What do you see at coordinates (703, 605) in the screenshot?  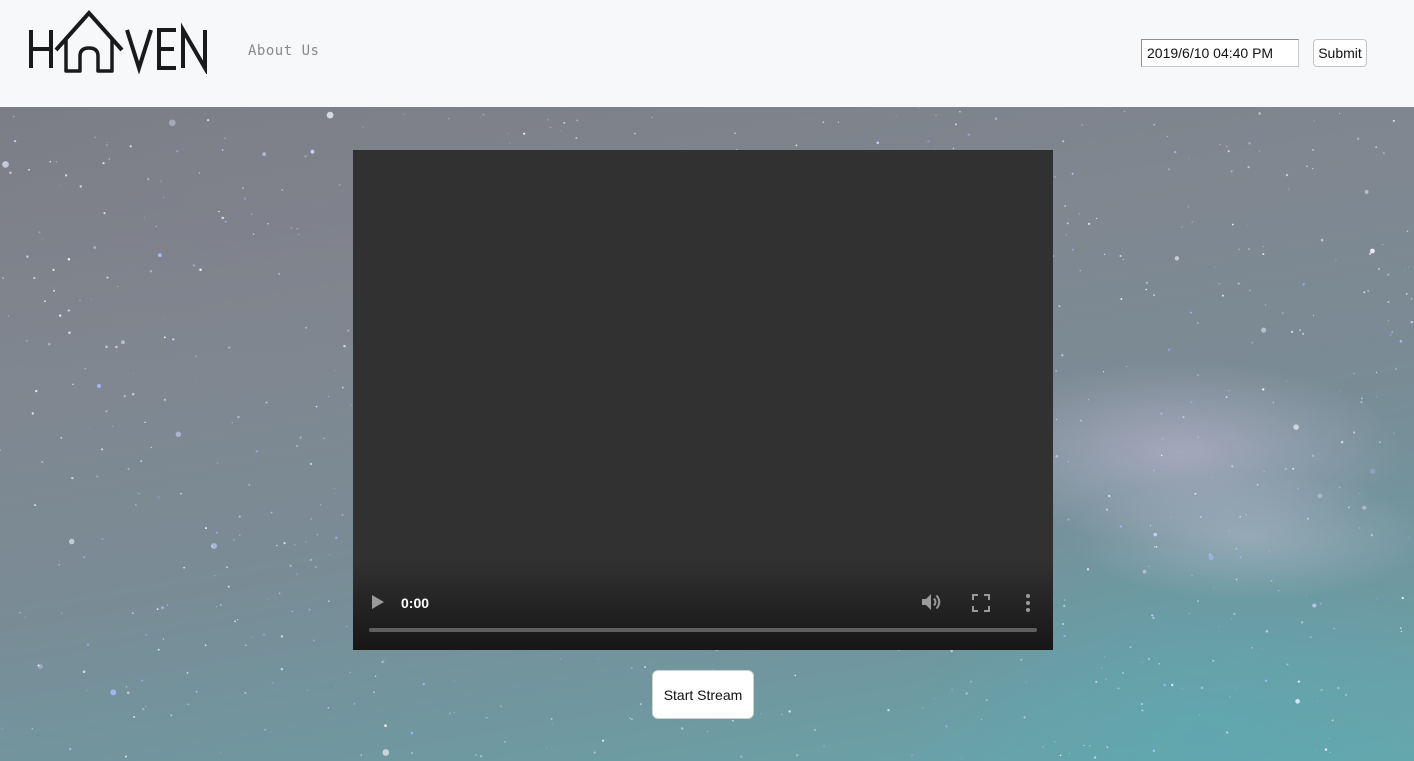 I see `video-controls-bar: 0:00` at bounding box center [703, 605].